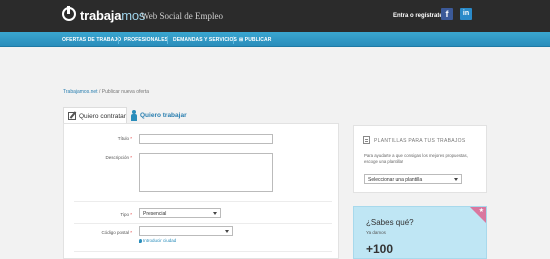 The width and height of the screenshot is (550, 259). What do you see at coordinates (91, 40) in the screenshot?
I see `nav-item-ofertas: OFERTAS DE TRABAJO` at bounding box center [91, 40].